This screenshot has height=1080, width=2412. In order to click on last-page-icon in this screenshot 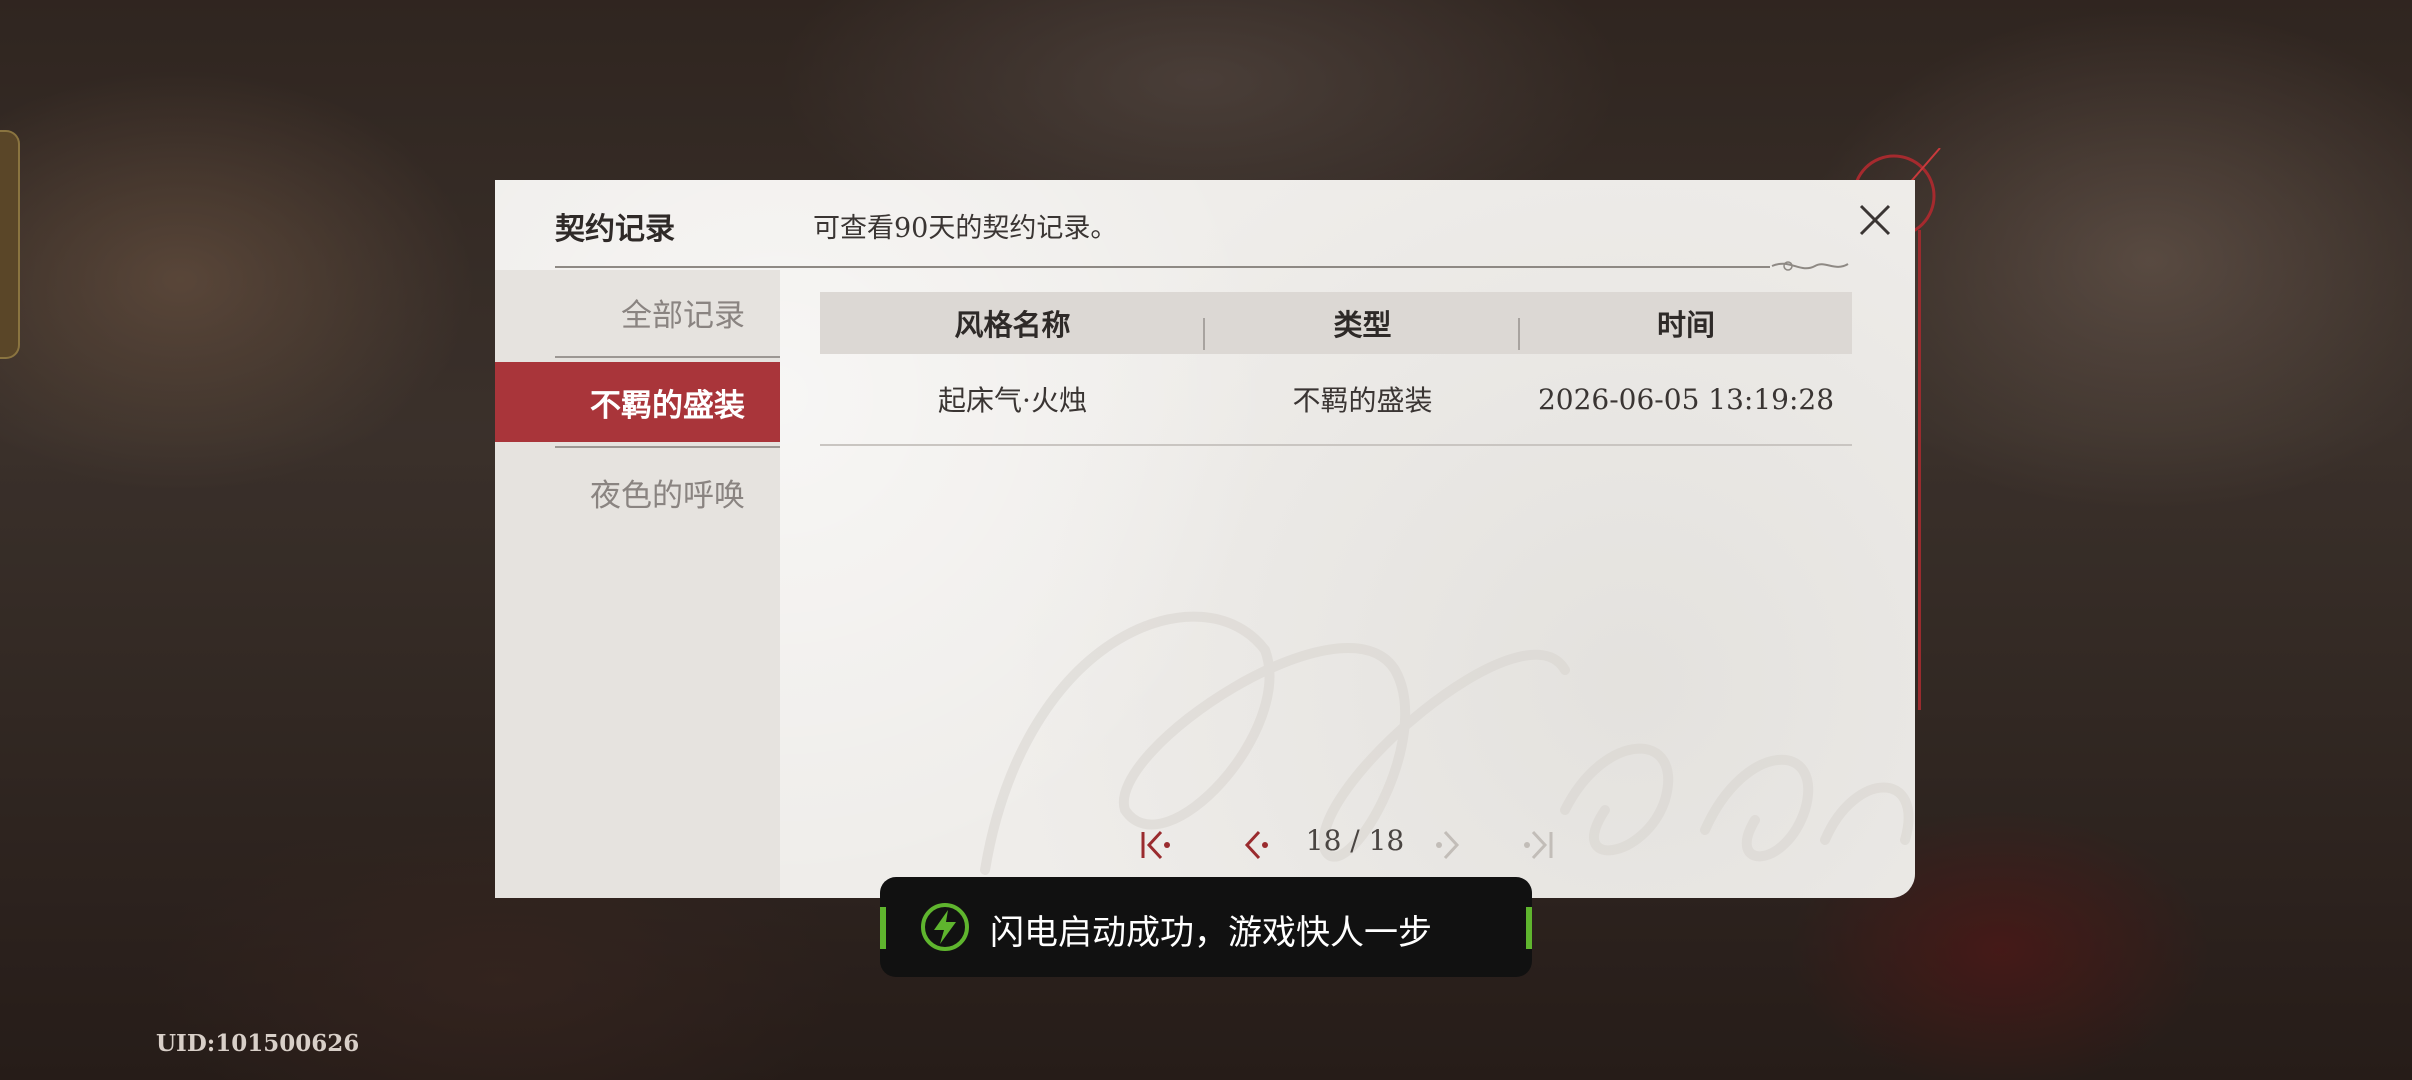, I will do `click(1537, 845)`.